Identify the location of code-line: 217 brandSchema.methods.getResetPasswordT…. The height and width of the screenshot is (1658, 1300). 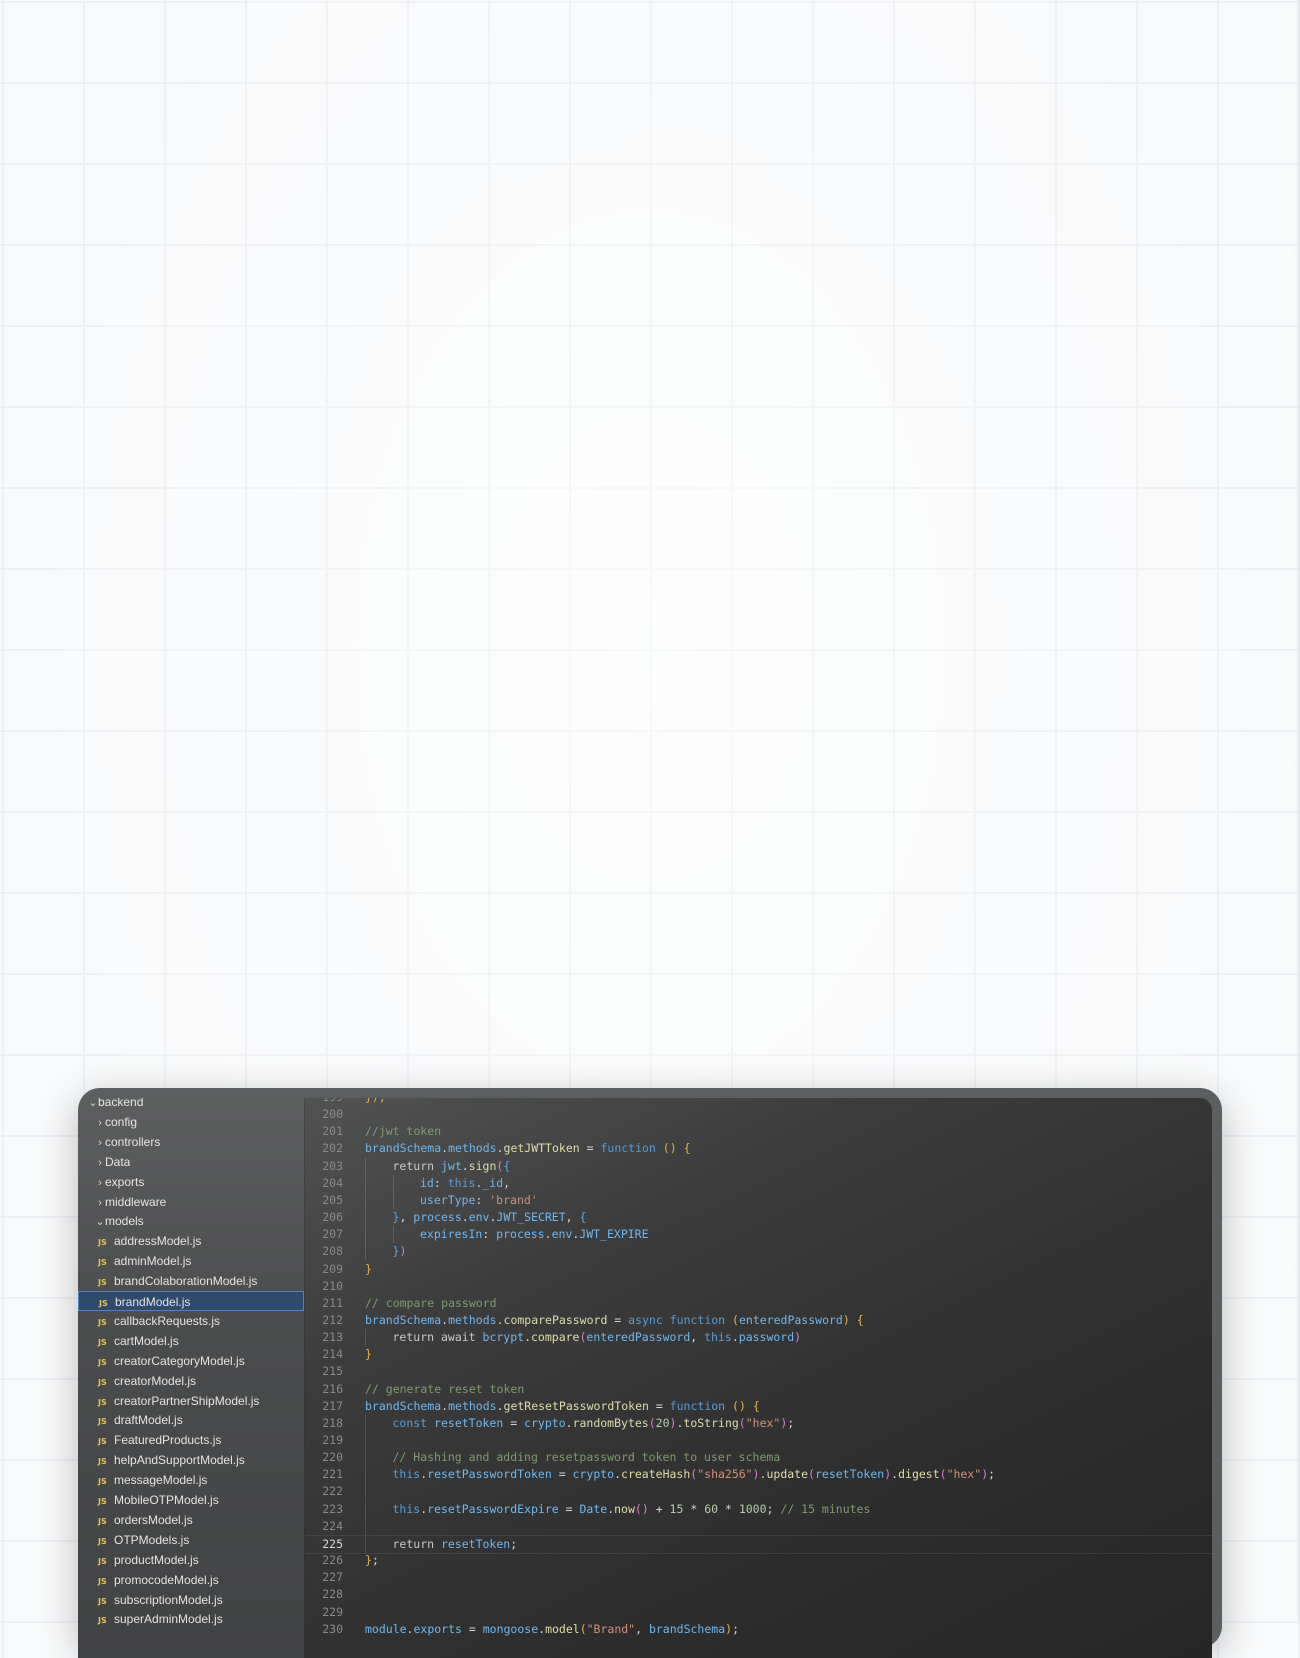
(758, 1406).